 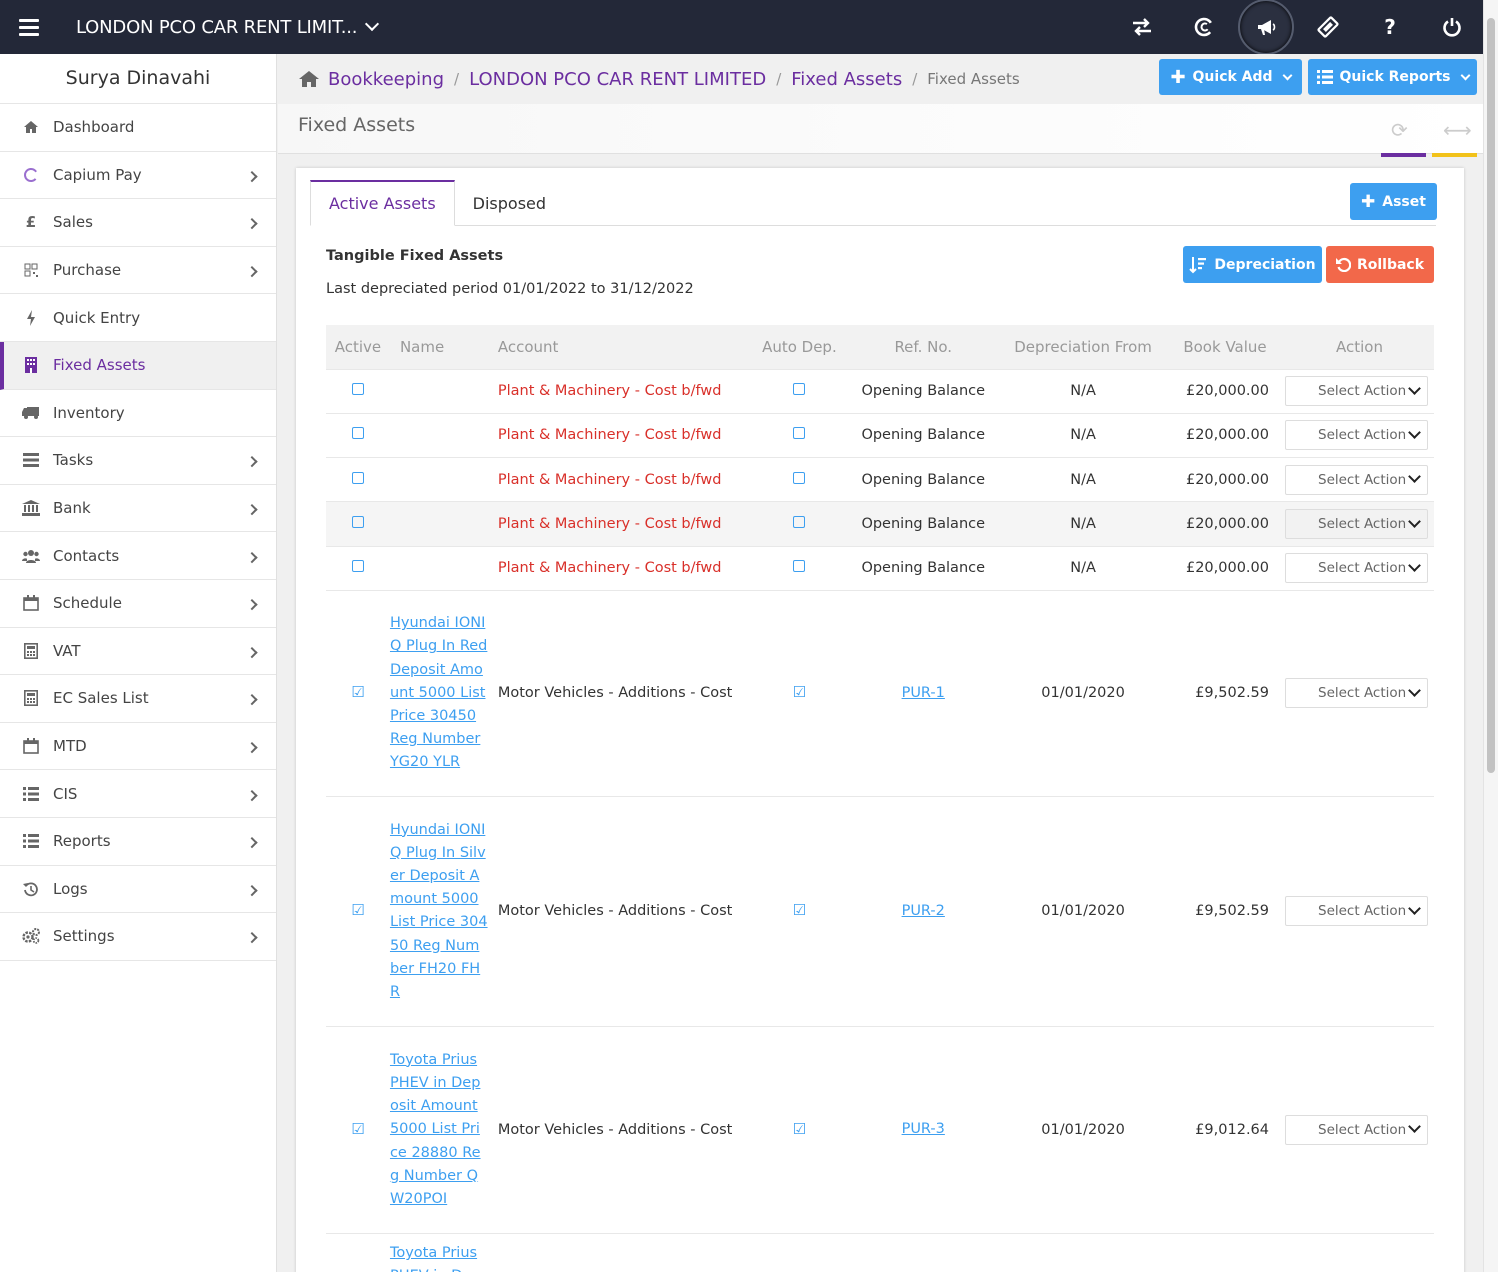 What do you see at coordinates (1343, 264) in the screenshot?
I see `undo-icon` at bounding box center [1343, 264].